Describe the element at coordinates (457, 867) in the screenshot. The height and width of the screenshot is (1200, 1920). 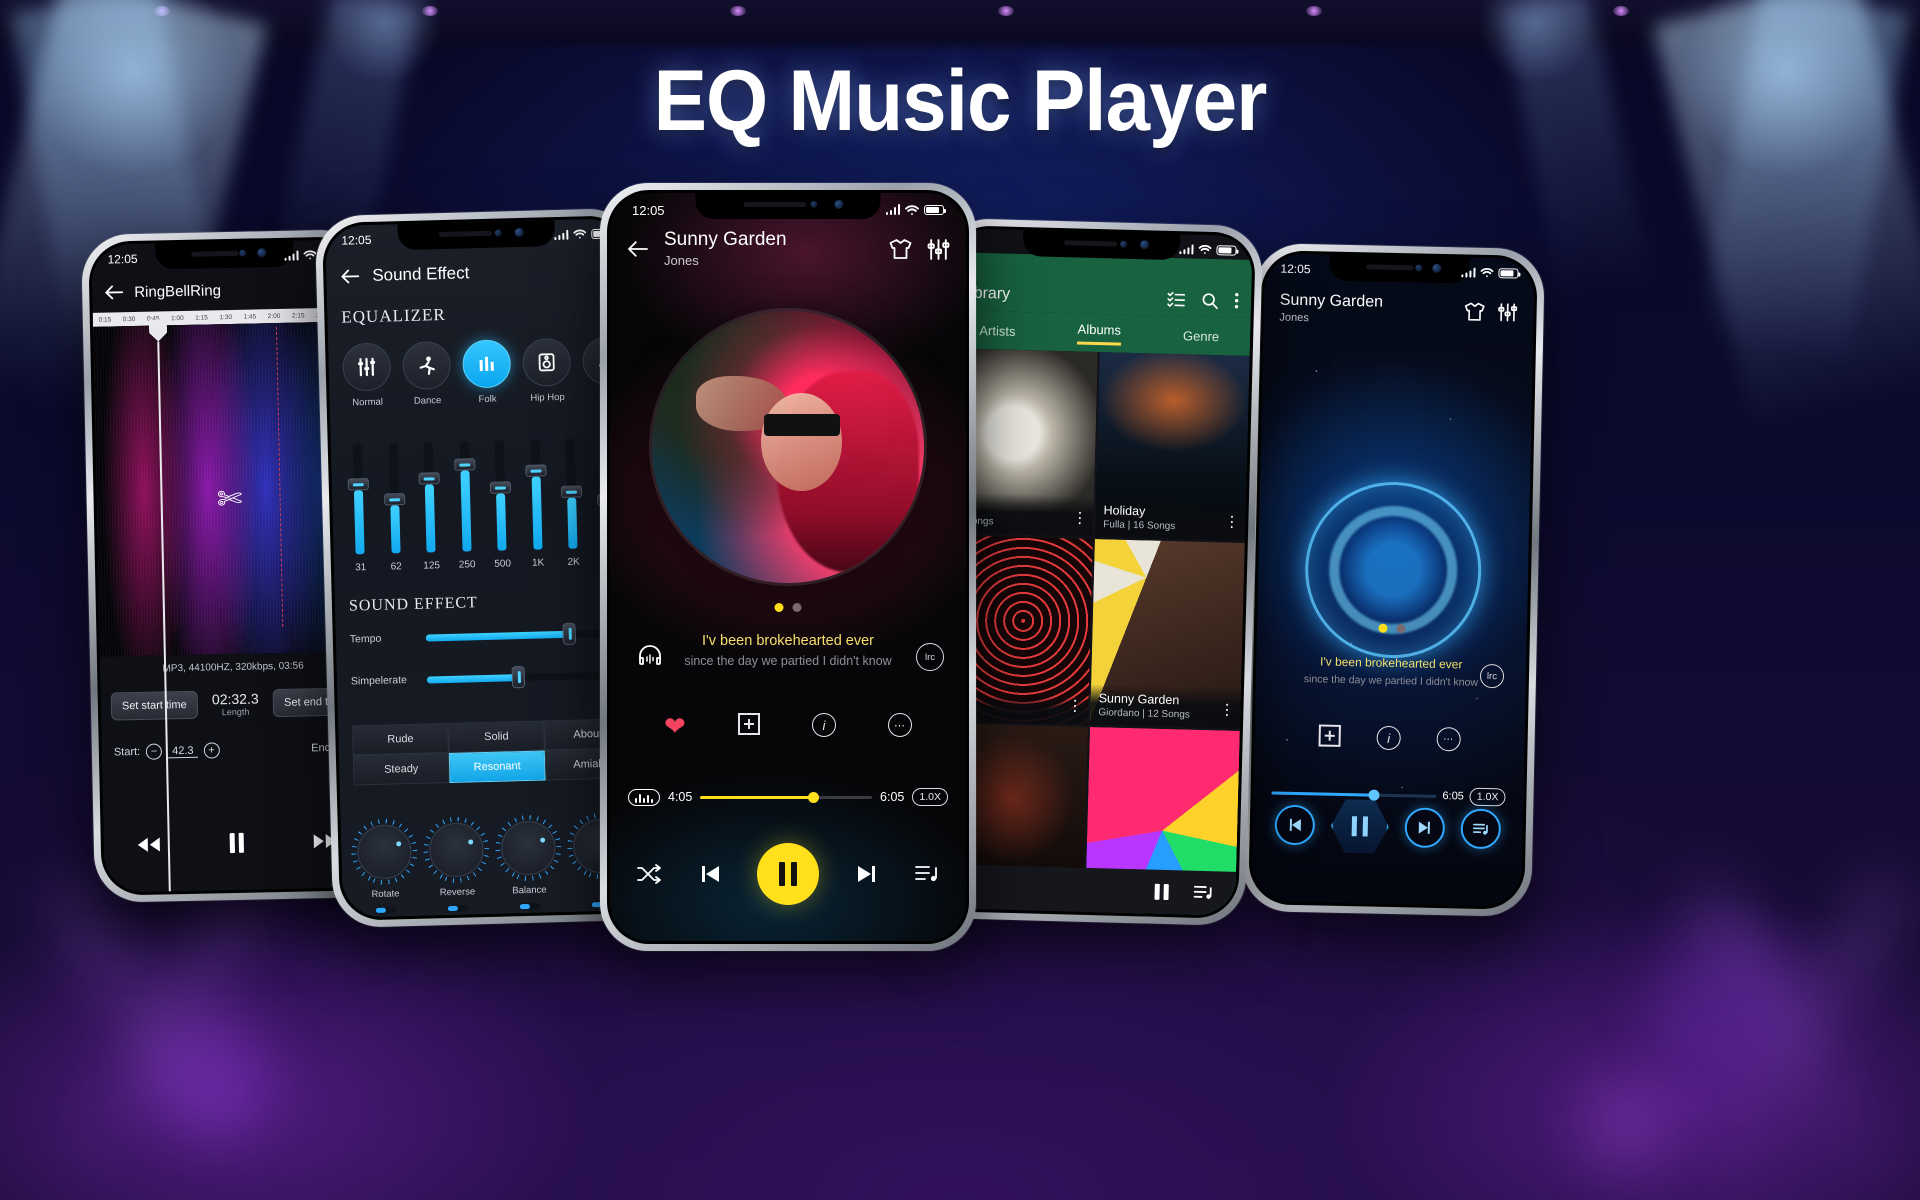
I see `knob-reverse: Reverse` at that location.